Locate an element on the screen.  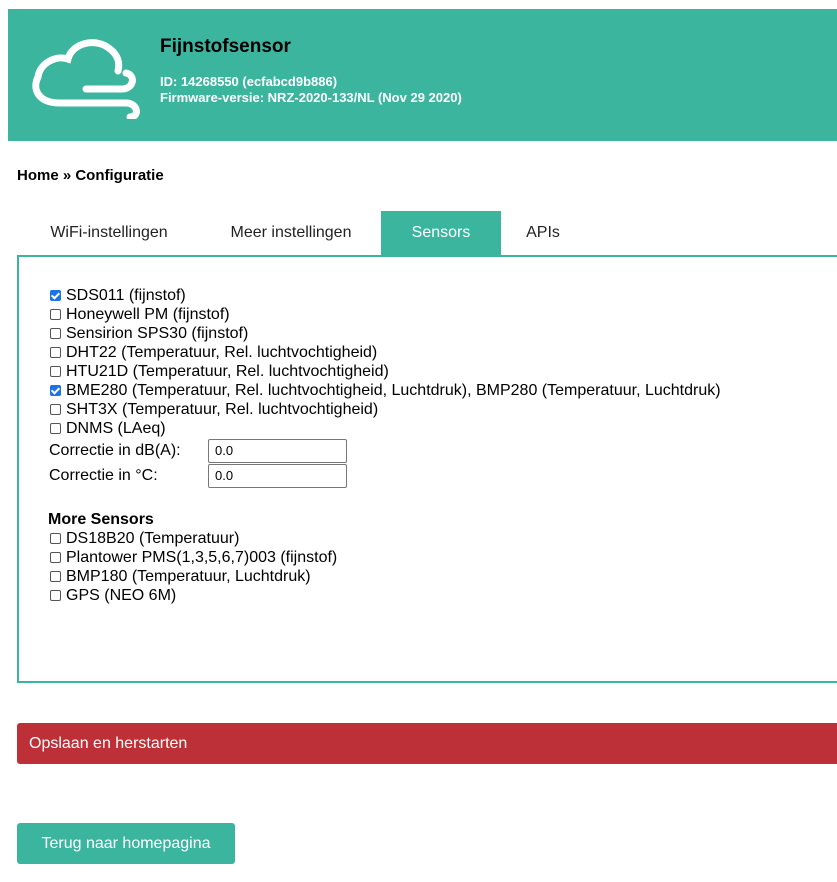
tab-apis: APIs is located at coordinates (543, 233).